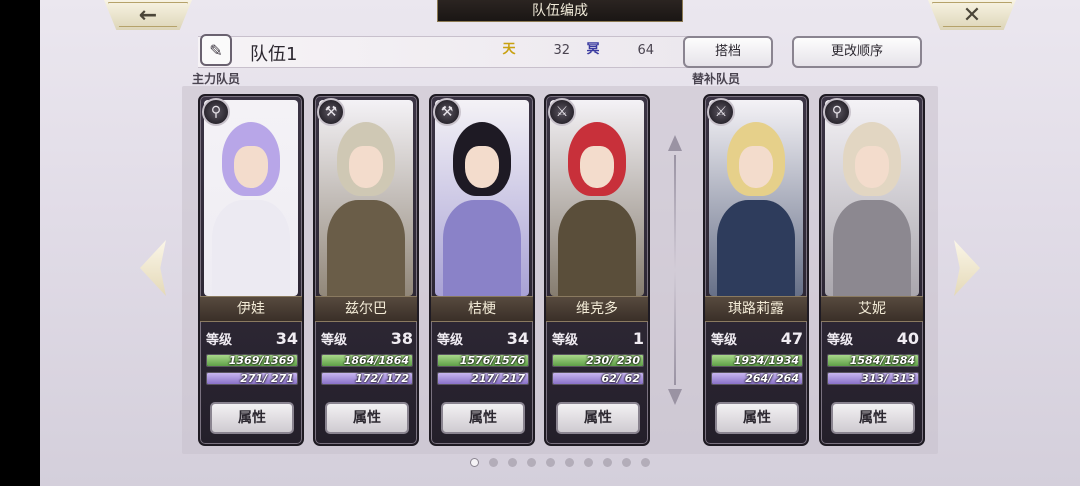  What do you see at coordinates (716, 79) in the screenshot?
I see `sub-members-label: 替补队员` at bounding box center [716, 79].